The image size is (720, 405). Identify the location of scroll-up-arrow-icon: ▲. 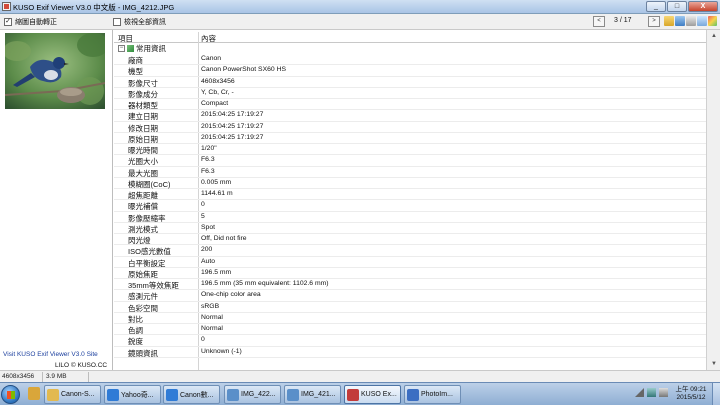
(713, 36).